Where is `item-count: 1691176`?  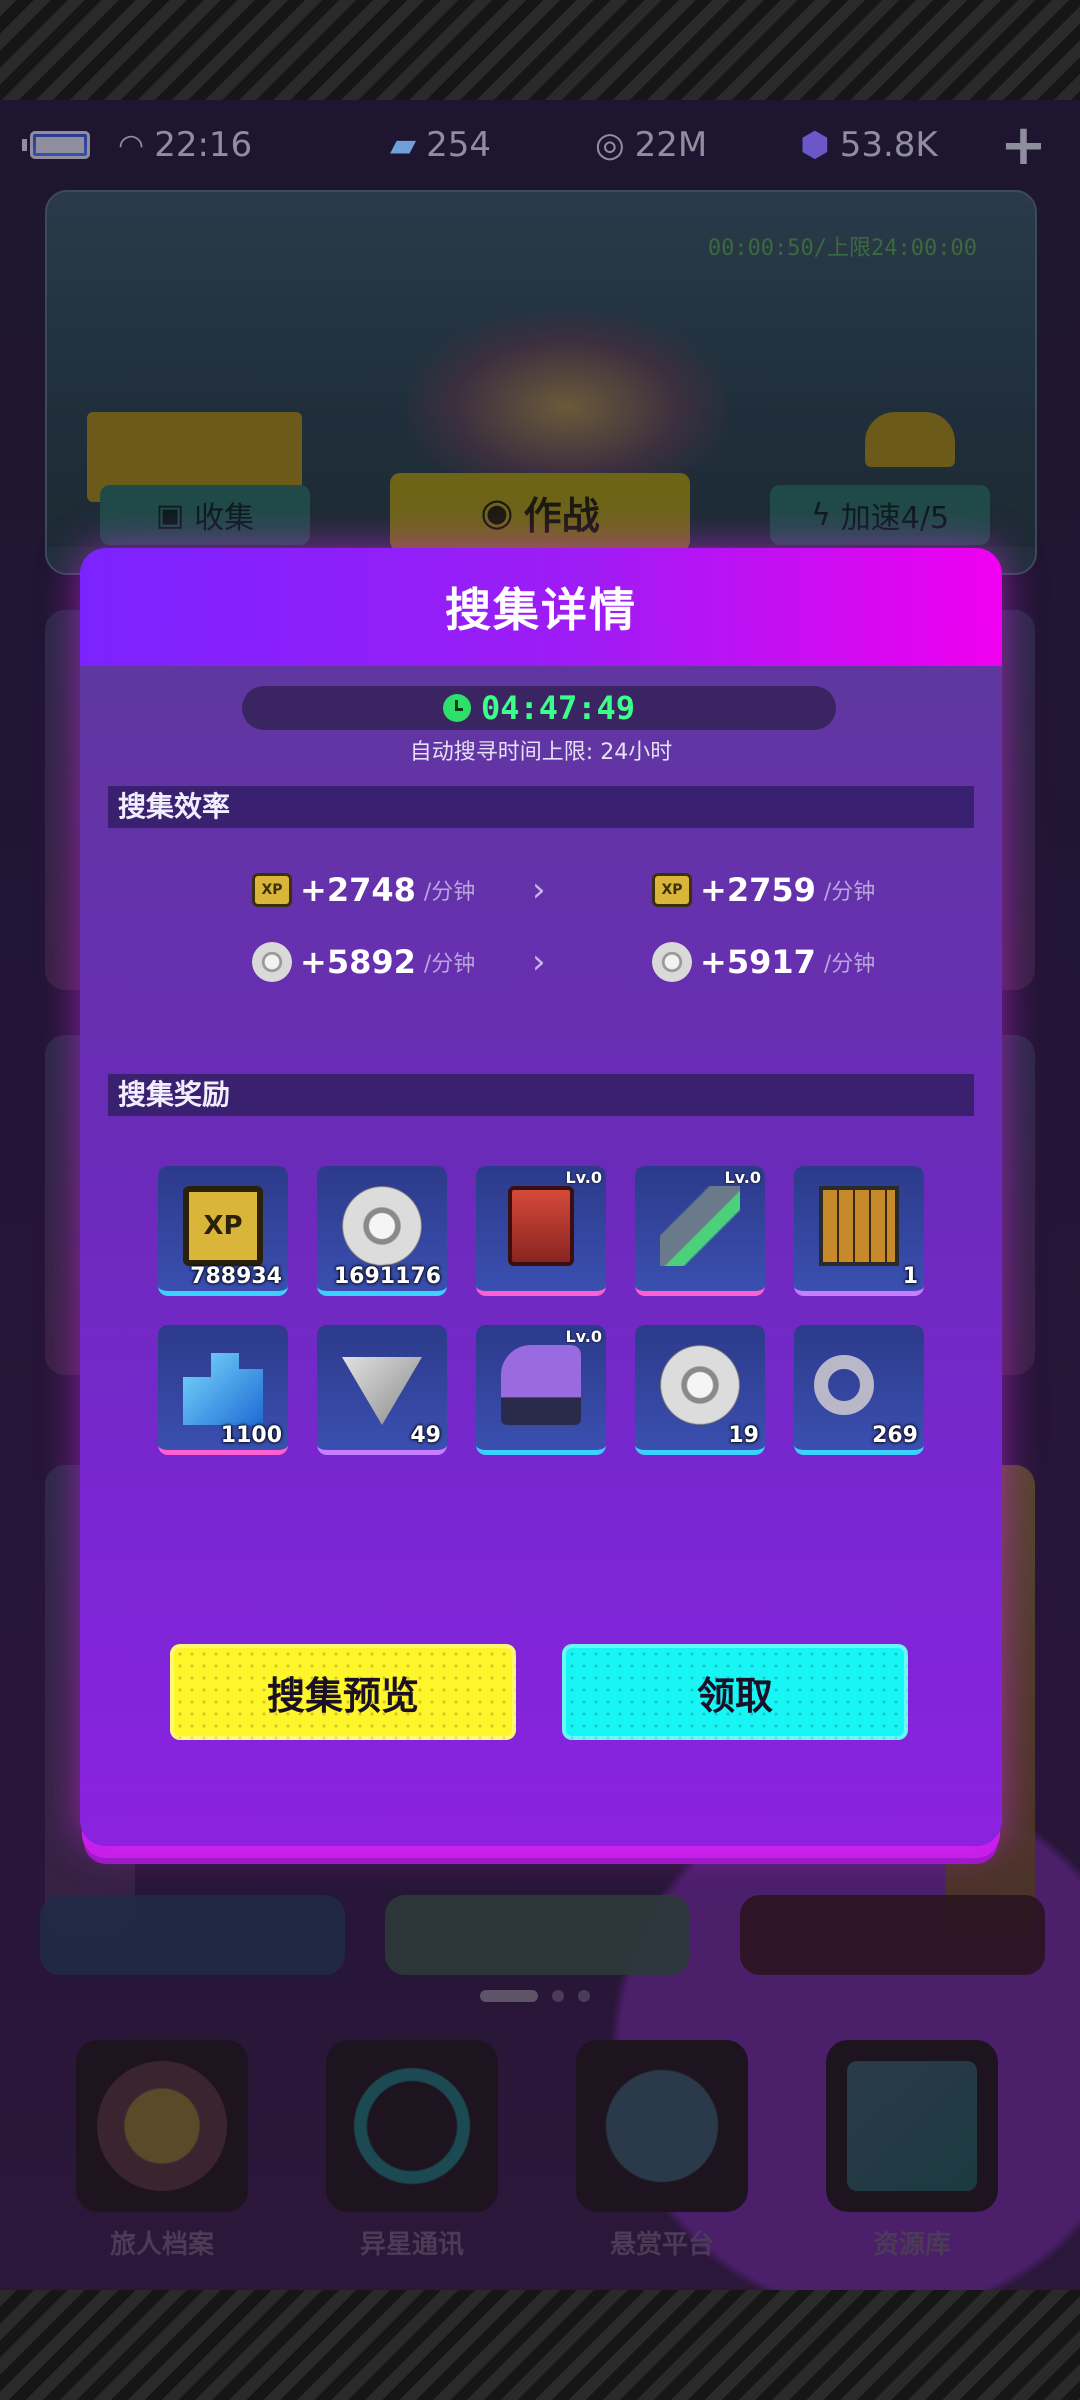 item-count: 1691176 is located at coordinates (387, 1276).